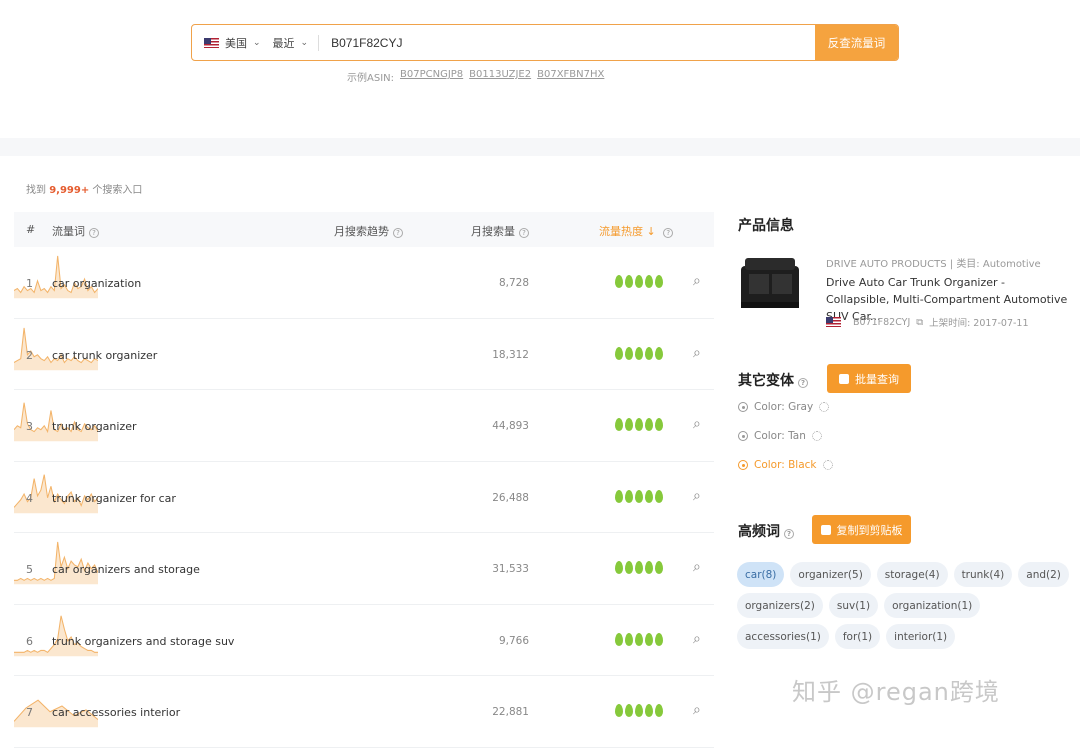  Describe the element at coordinates (363, 354) in the screenshot. I see `table-row: 2 car trunk organizer 18,312 ⌕` at that location.